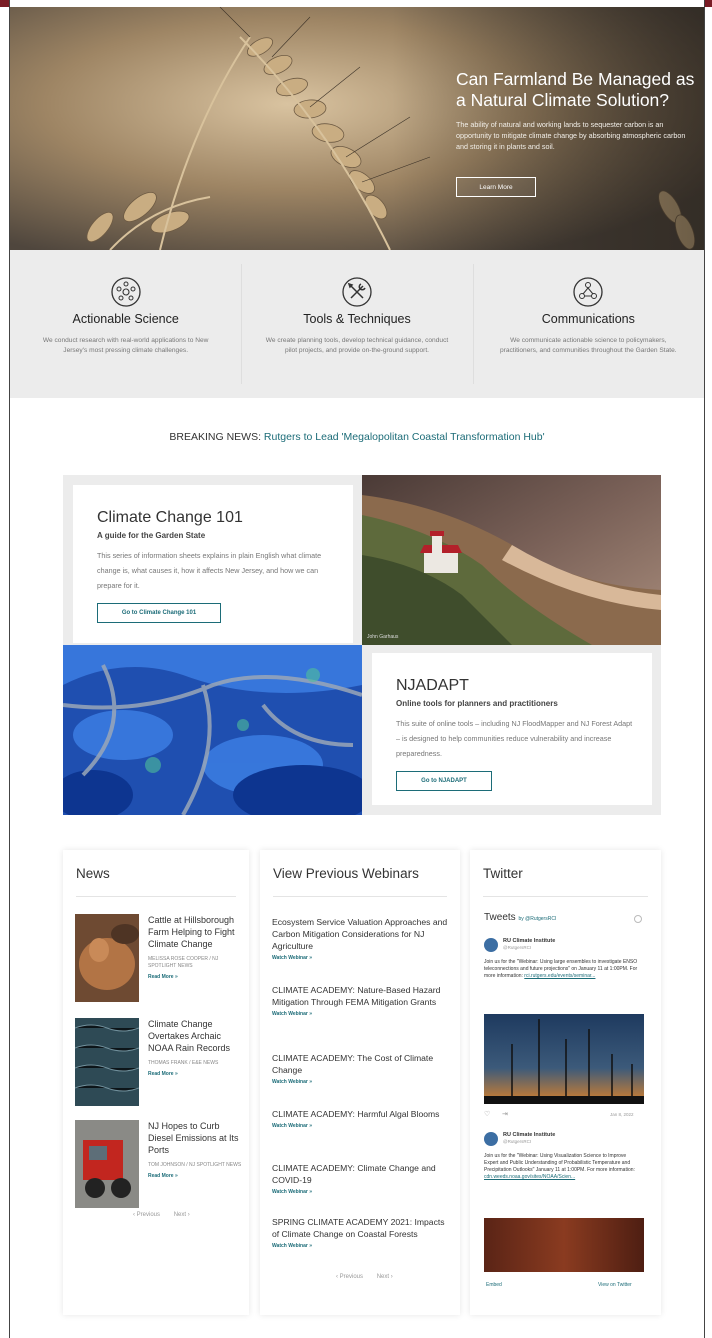 The height and width of the screenshot is (1338, 712). What do you see at coordinates (500, 917) in the screenshot?
I see `tweets-label: Tweets` at bounding box center [500, 917].